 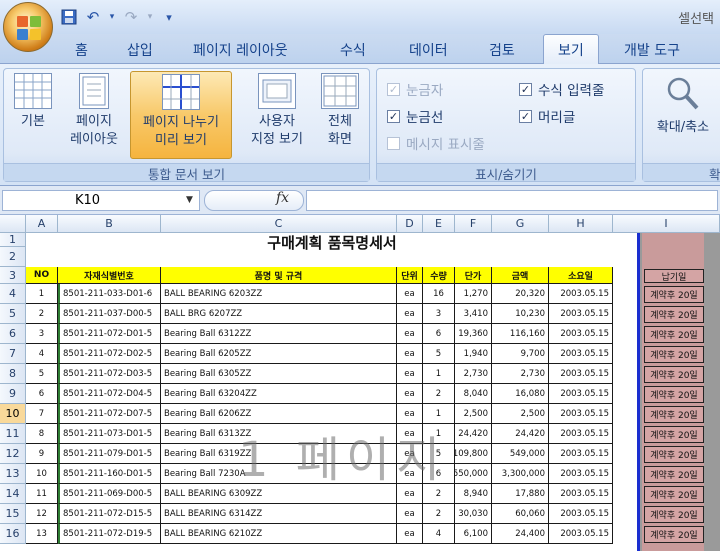 What do you see at coordinates (13, 474) in the screenshot?
I see `row-header-13: 13` at bounding box center [13, 474].